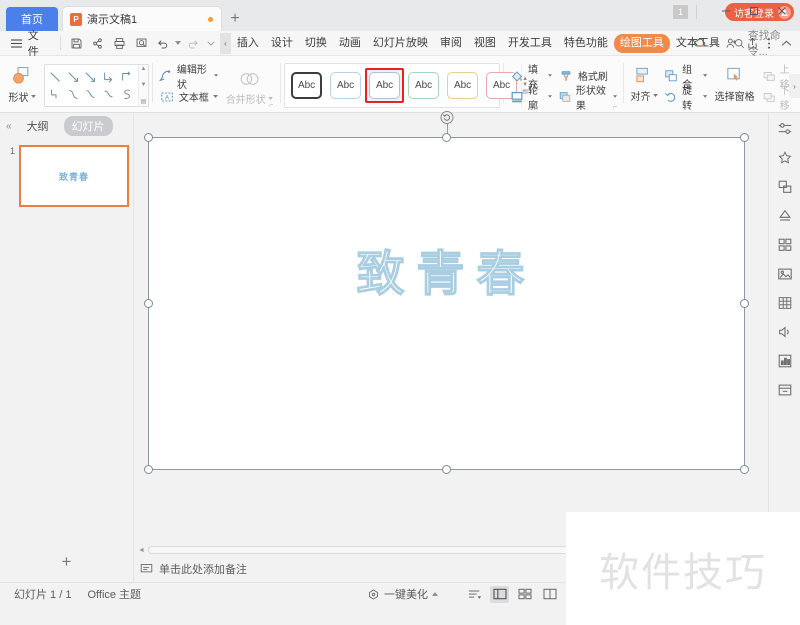 This screenshot has height=625, width=800. Describe the element at coordinates (531, 99) in the screenshot. I see `outline-button: 轮廓` at that location.